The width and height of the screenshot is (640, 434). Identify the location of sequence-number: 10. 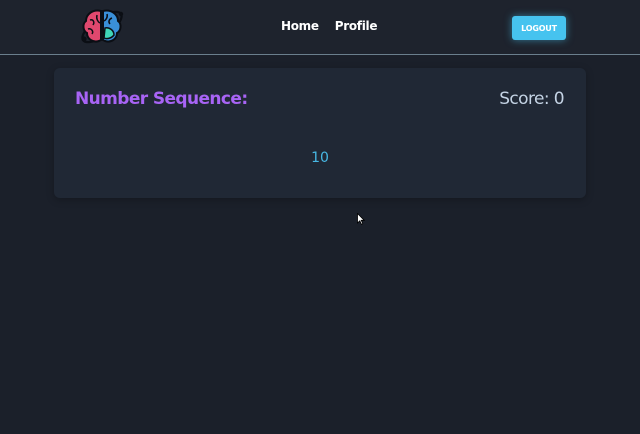
(320, 158).